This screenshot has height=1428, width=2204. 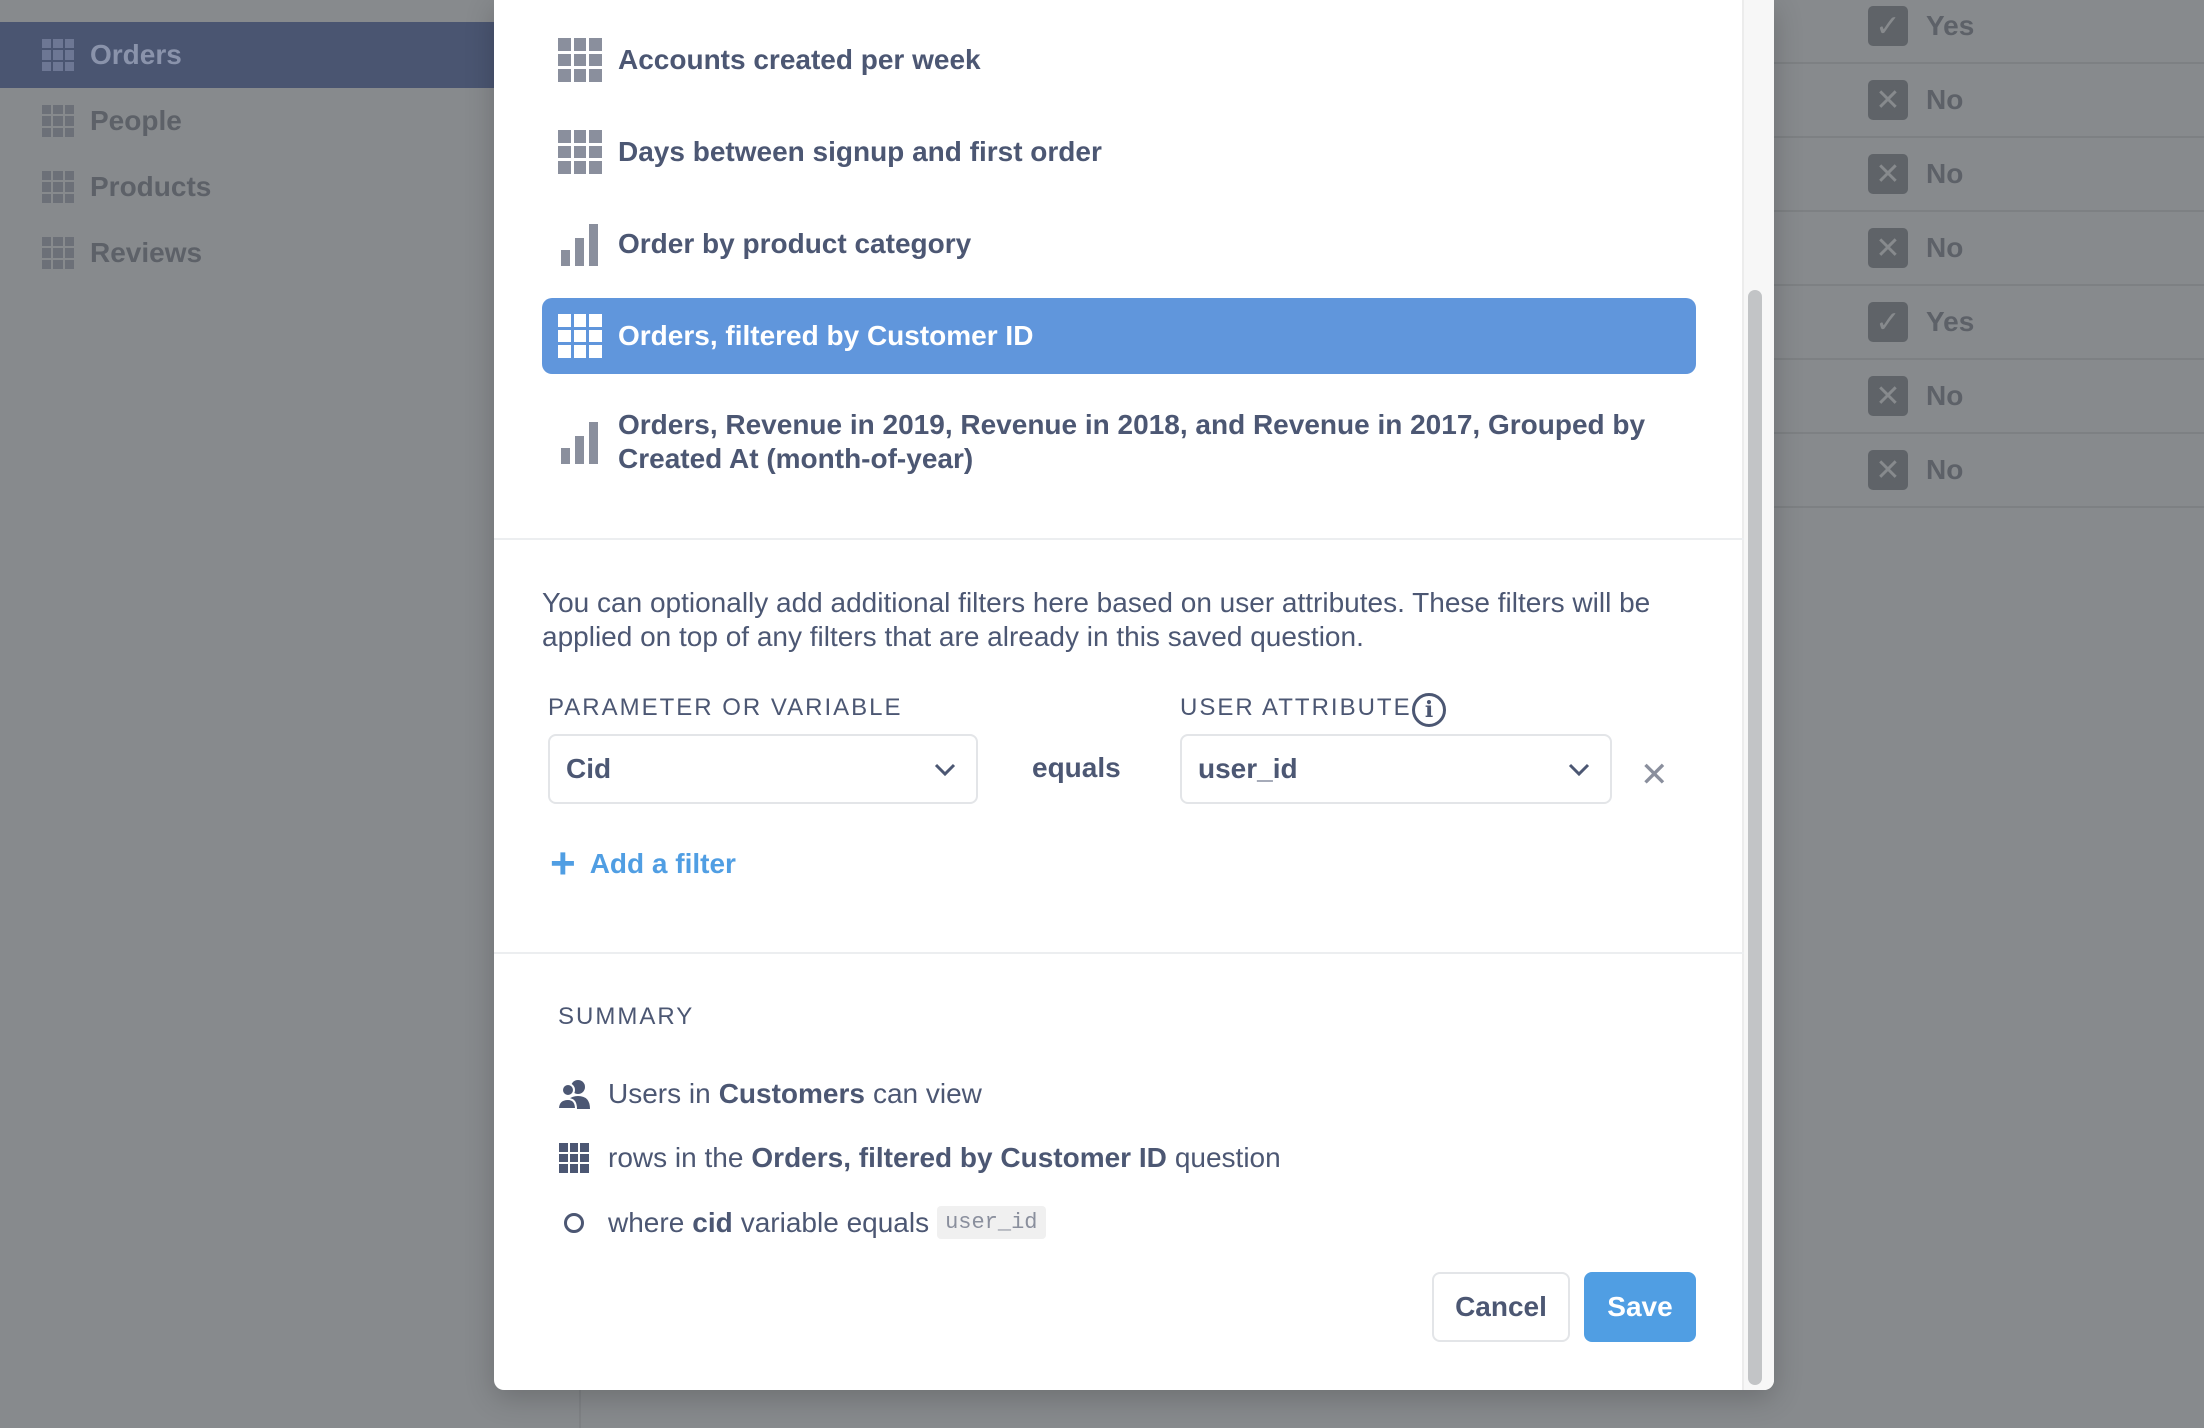 I want to click on question-label: Days between signup and first order, so click(x=860, y=151).